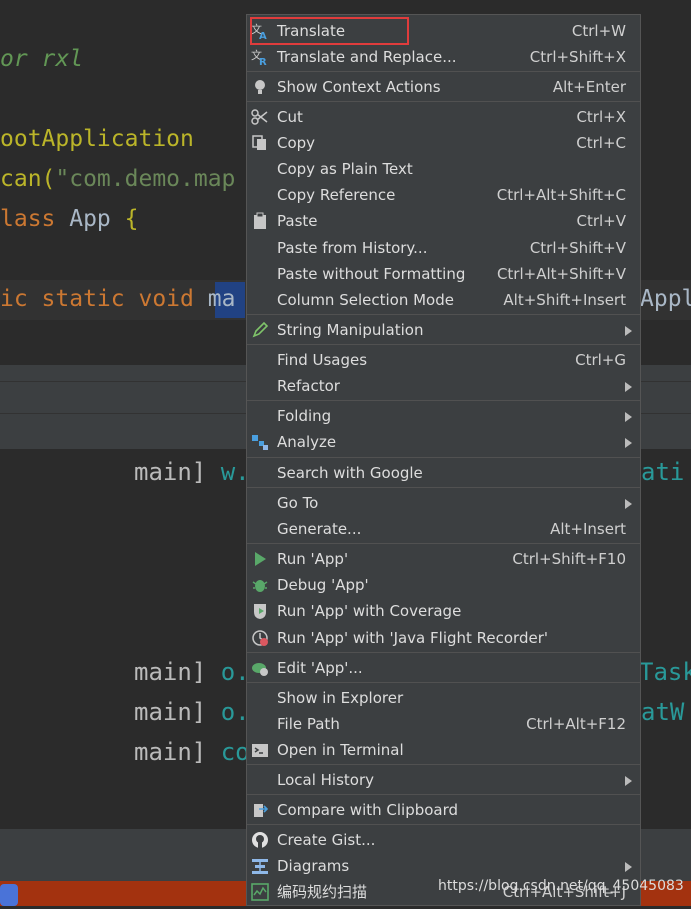 This screenshot has height=909, width=691. I want to click on code-line: or rxl, so click(41, 59).